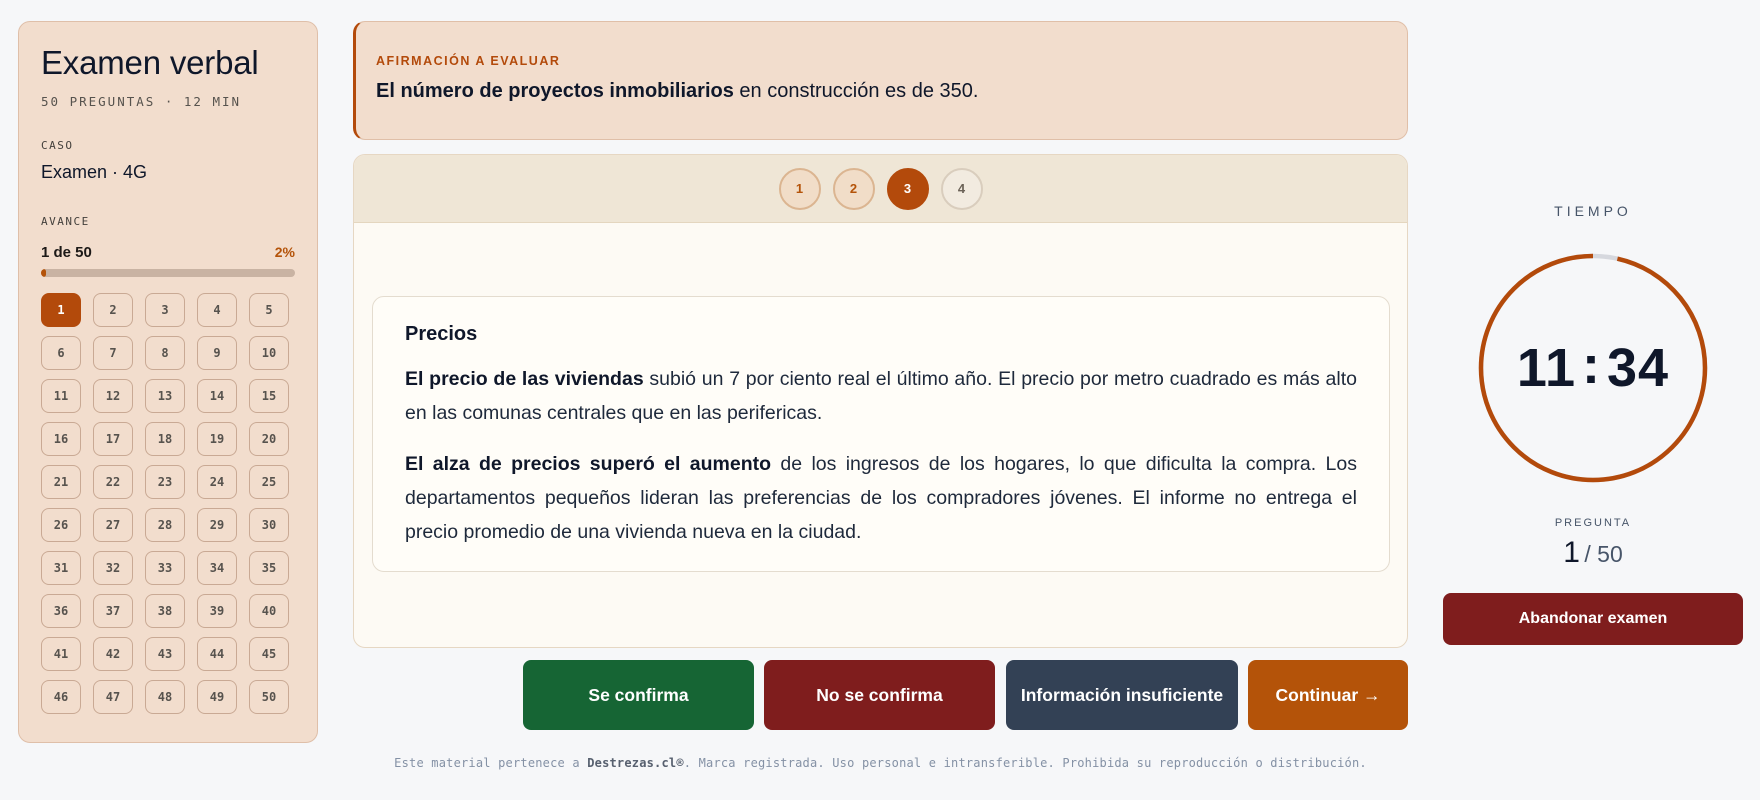  Describe the element at coordinates (555, 91) in the screenshot. I see `statement-bold: El número de proyectos inmobiliarios` at that location.